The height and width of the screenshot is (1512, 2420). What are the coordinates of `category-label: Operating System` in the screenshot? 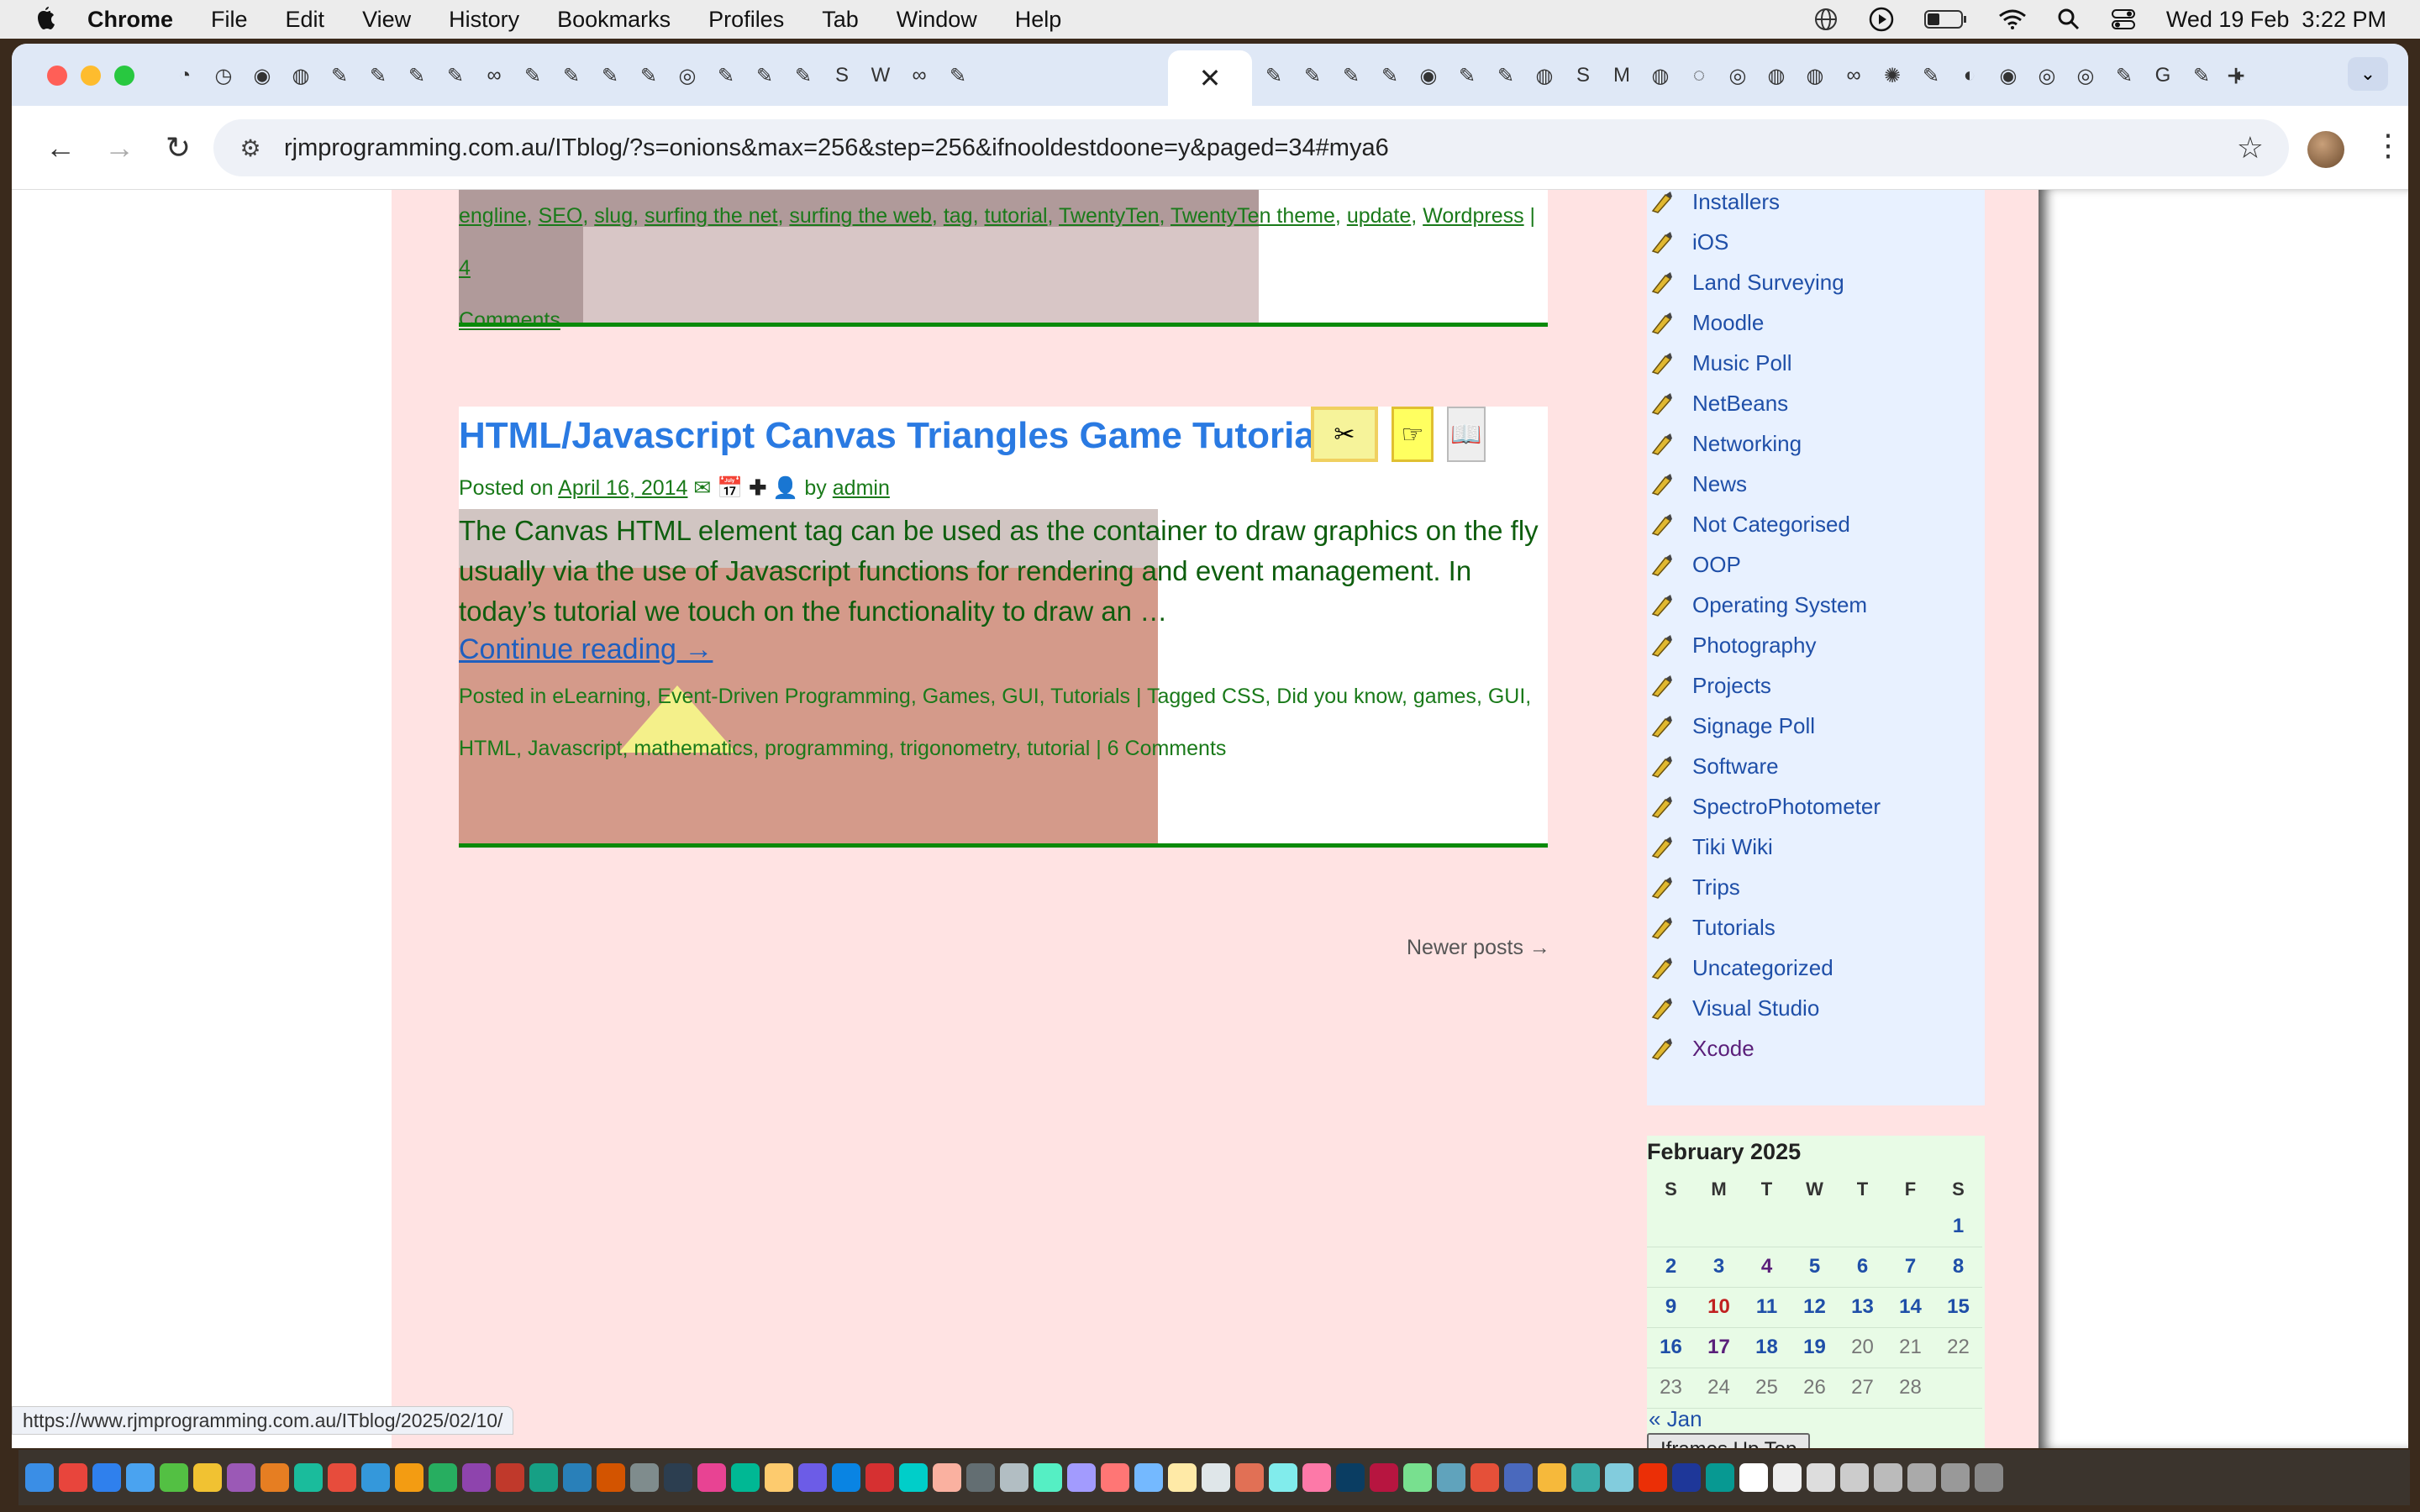 It's located at (1780, 605).